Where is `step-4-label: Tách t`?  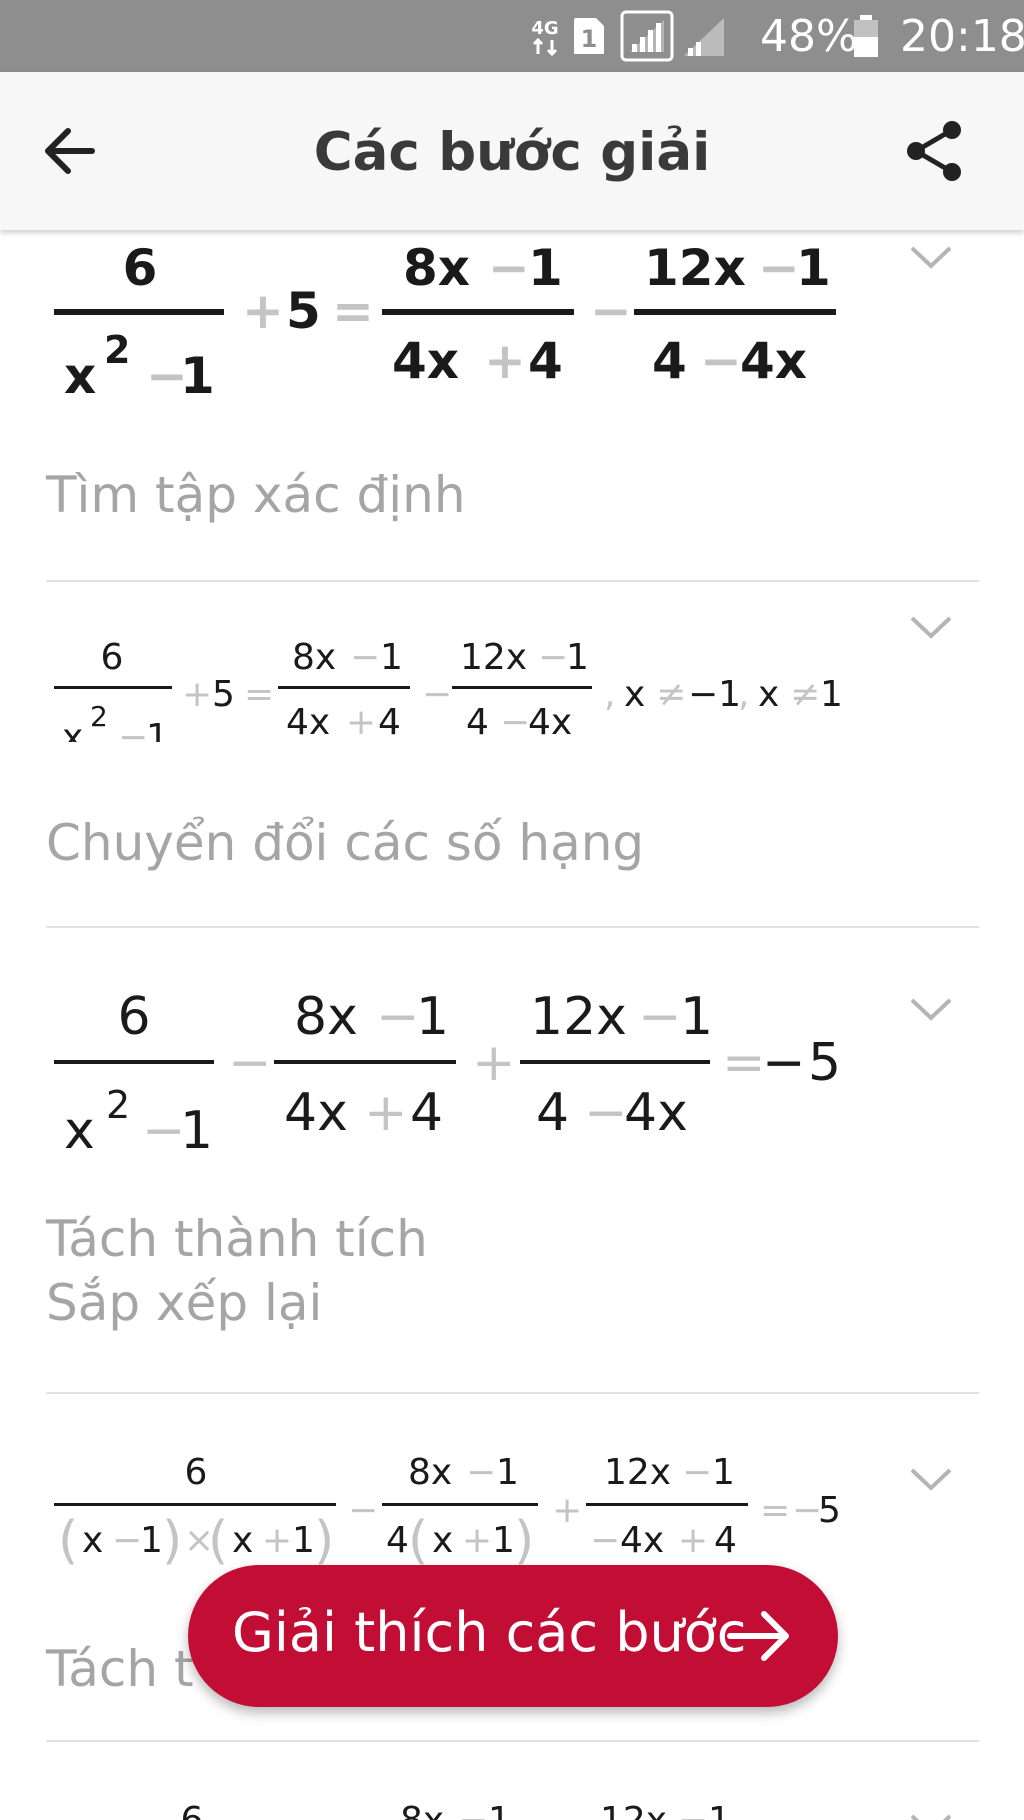
step-4-label: Tách t is located at coordinates (120, 1669).